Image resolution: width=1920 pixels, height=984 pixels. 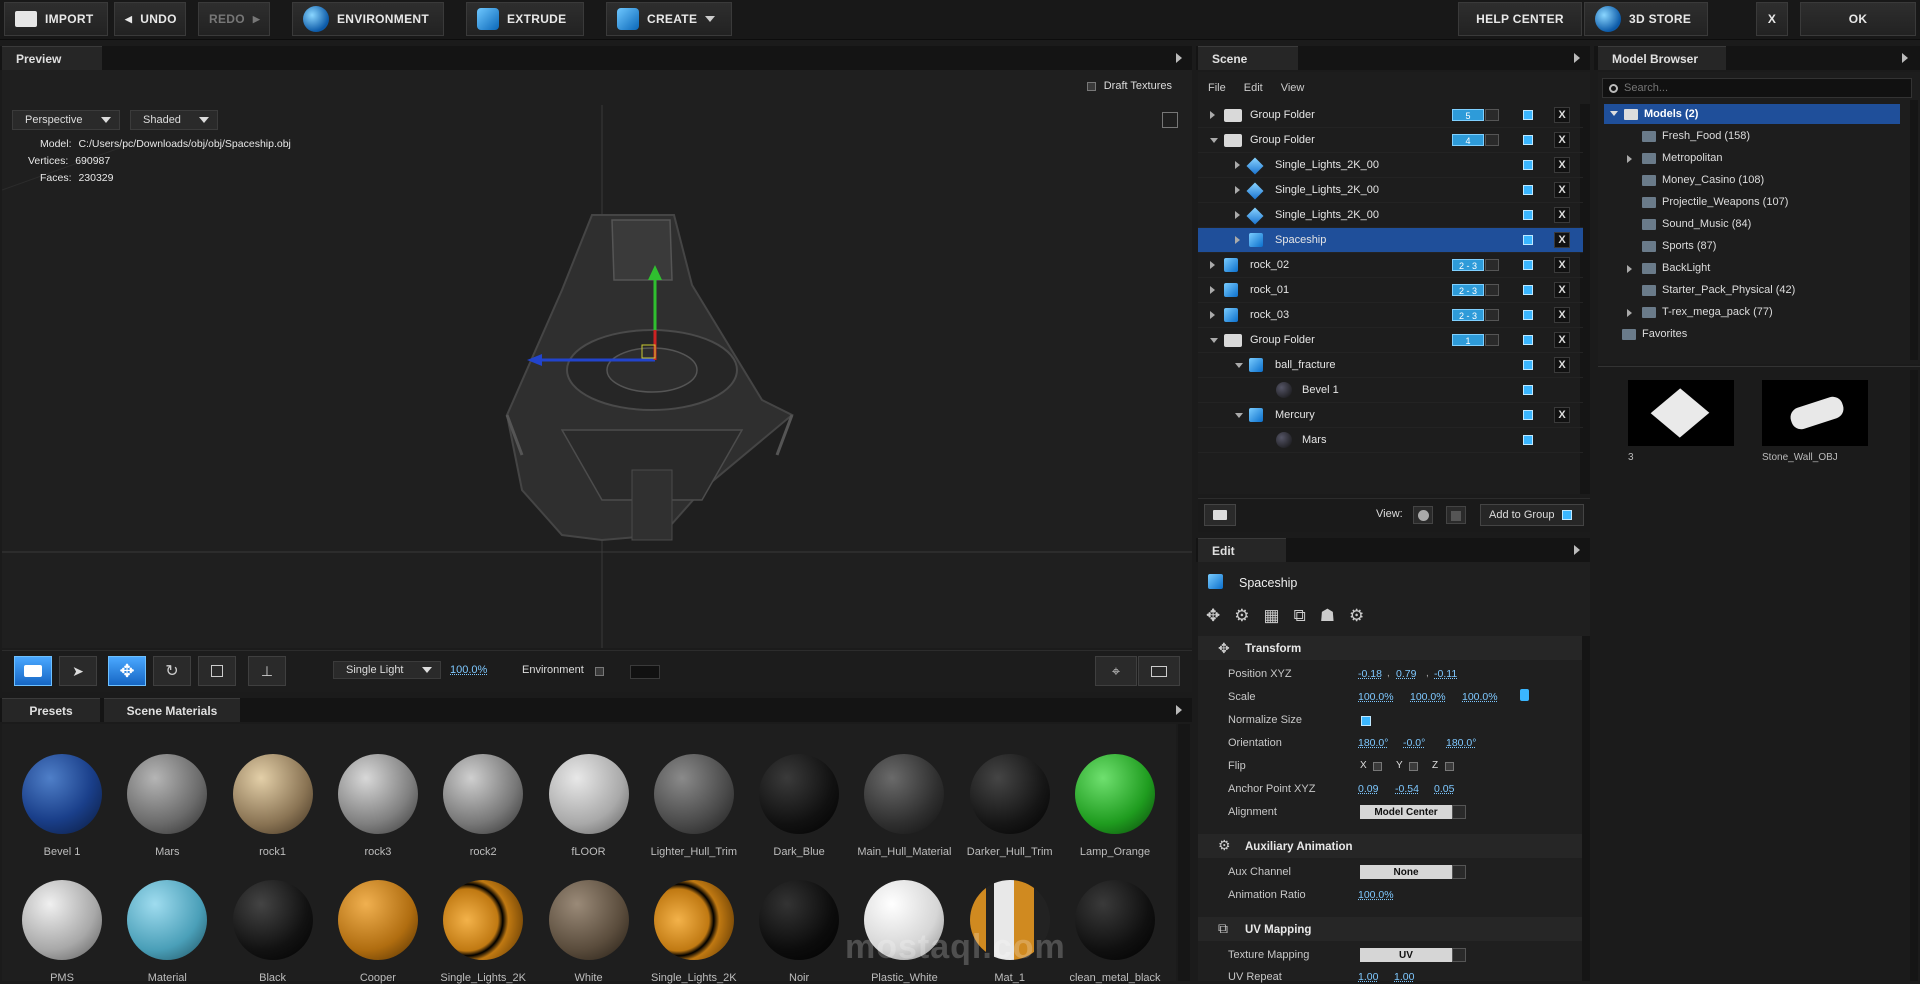 What do you see at coordinates (1661, 114) in the screenshot?
I see `tree-root: Models (2)` at bounding box center [1661, 114].